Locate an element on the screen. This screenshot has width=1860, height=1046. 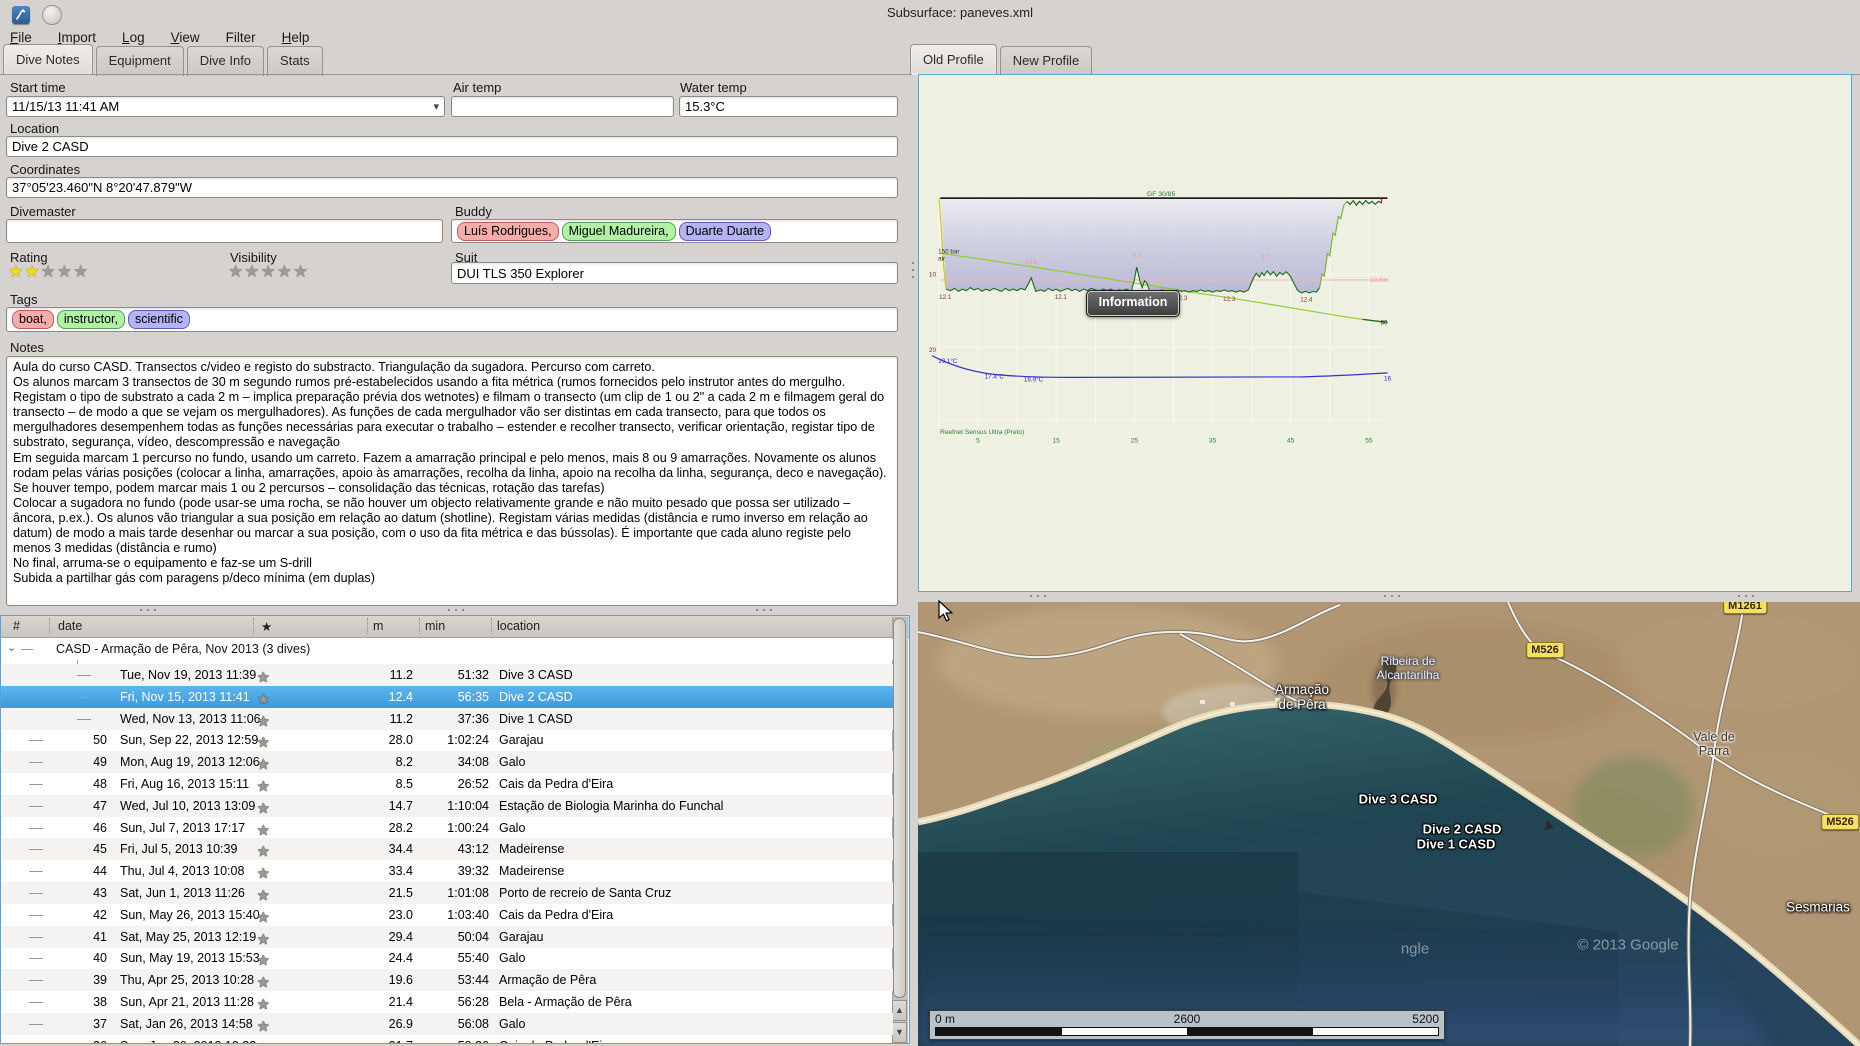
mean-depth-label: 10.8m is located at coordinates (1379, 280).